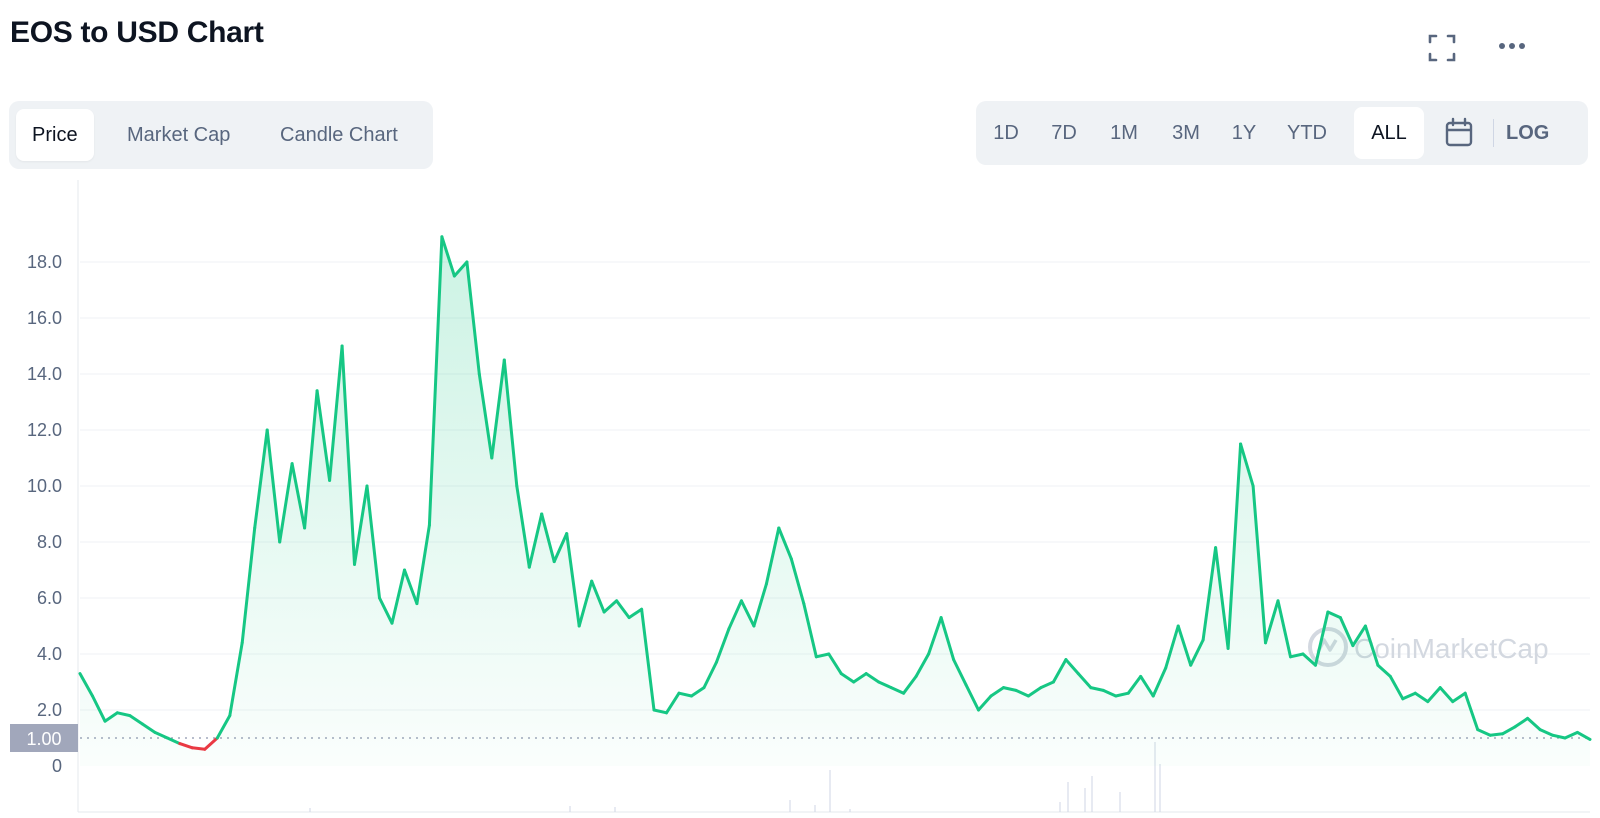 The height and width of the screenshot is (818, 1600). What do you see at coordinates (1244, 133) in the screenshot?
I see `range-1y: 1Y` at bounding box center [1244, 133].